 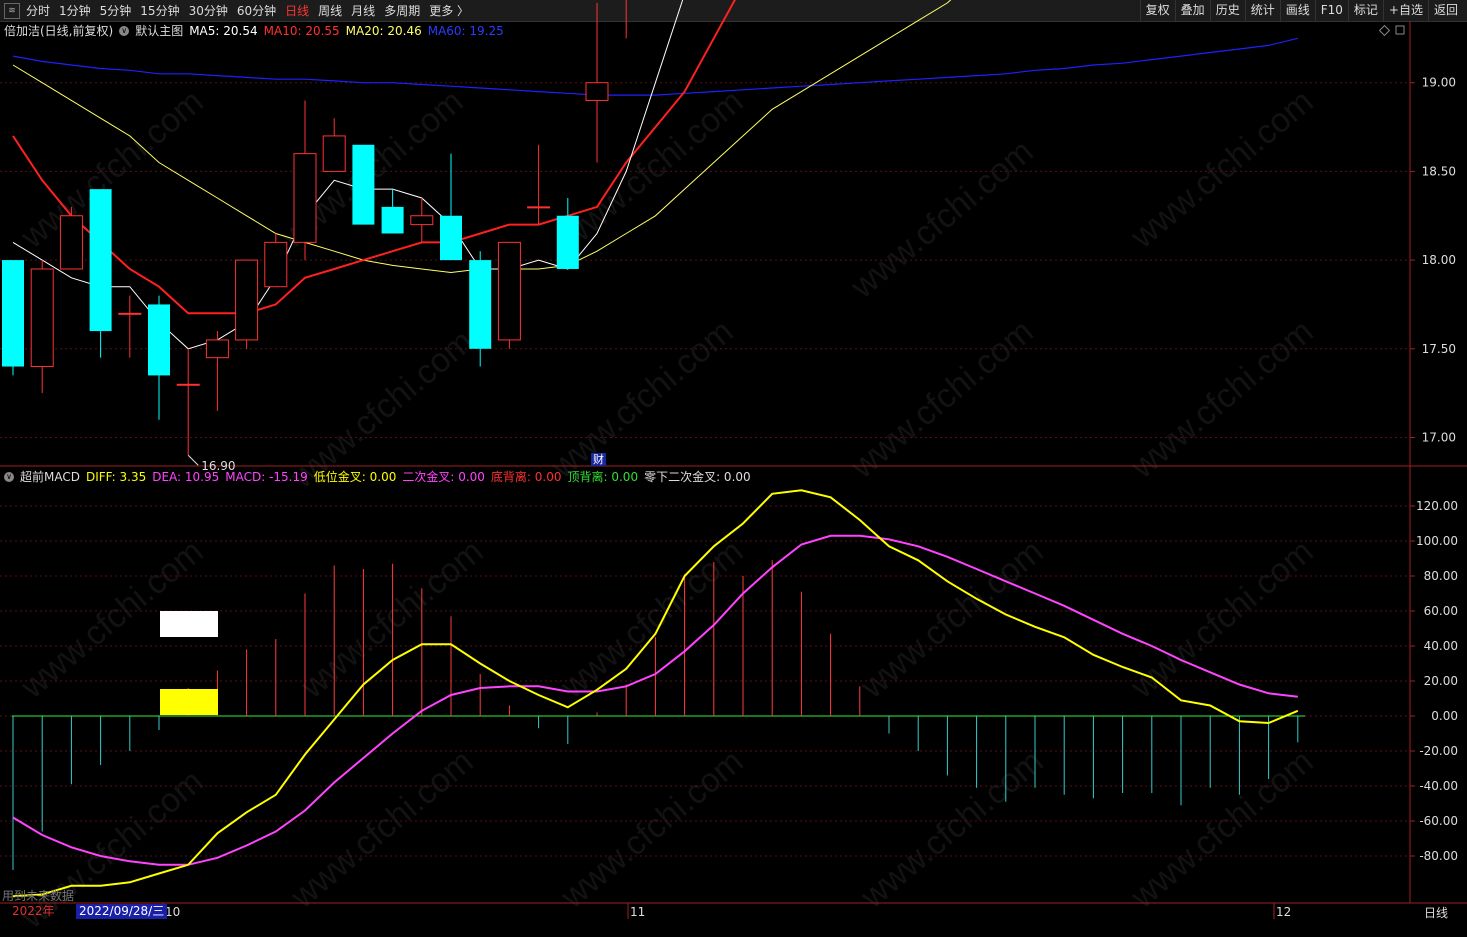 What do you see at coordinates (38, 896) in the screenshot?
I see `future-data-warning: 用到未来数据` at bounding box center [38, 896].